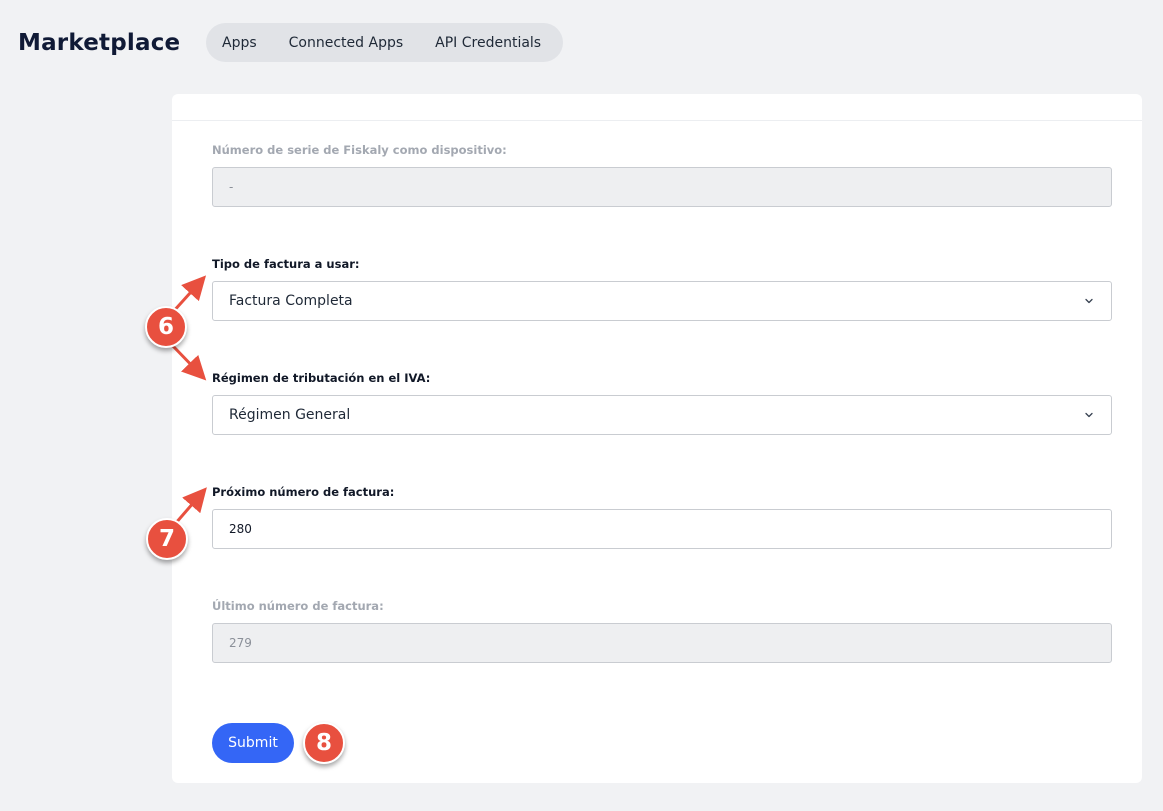 Image resolution: width=1163 pixels, height=811 pixels. I want to click on step-6-badge: 6, so click(166, 327).